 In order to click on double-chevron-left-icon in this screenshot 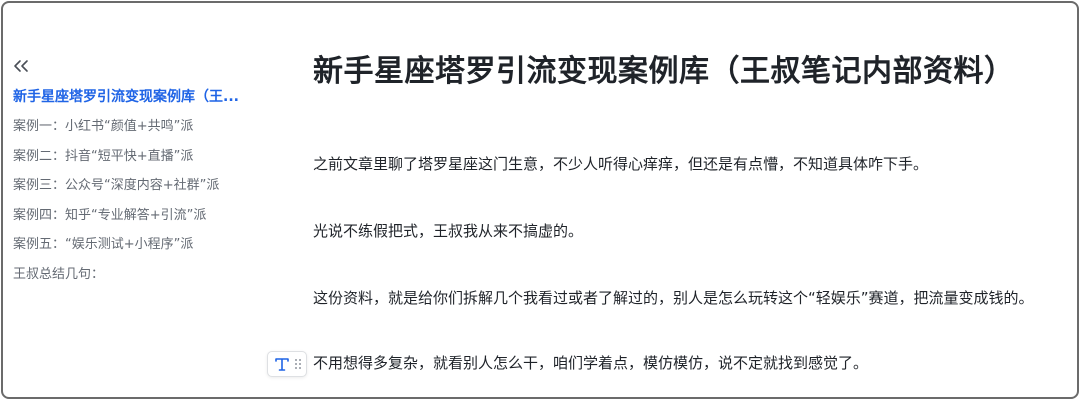, I will do `click(21, 66)`.